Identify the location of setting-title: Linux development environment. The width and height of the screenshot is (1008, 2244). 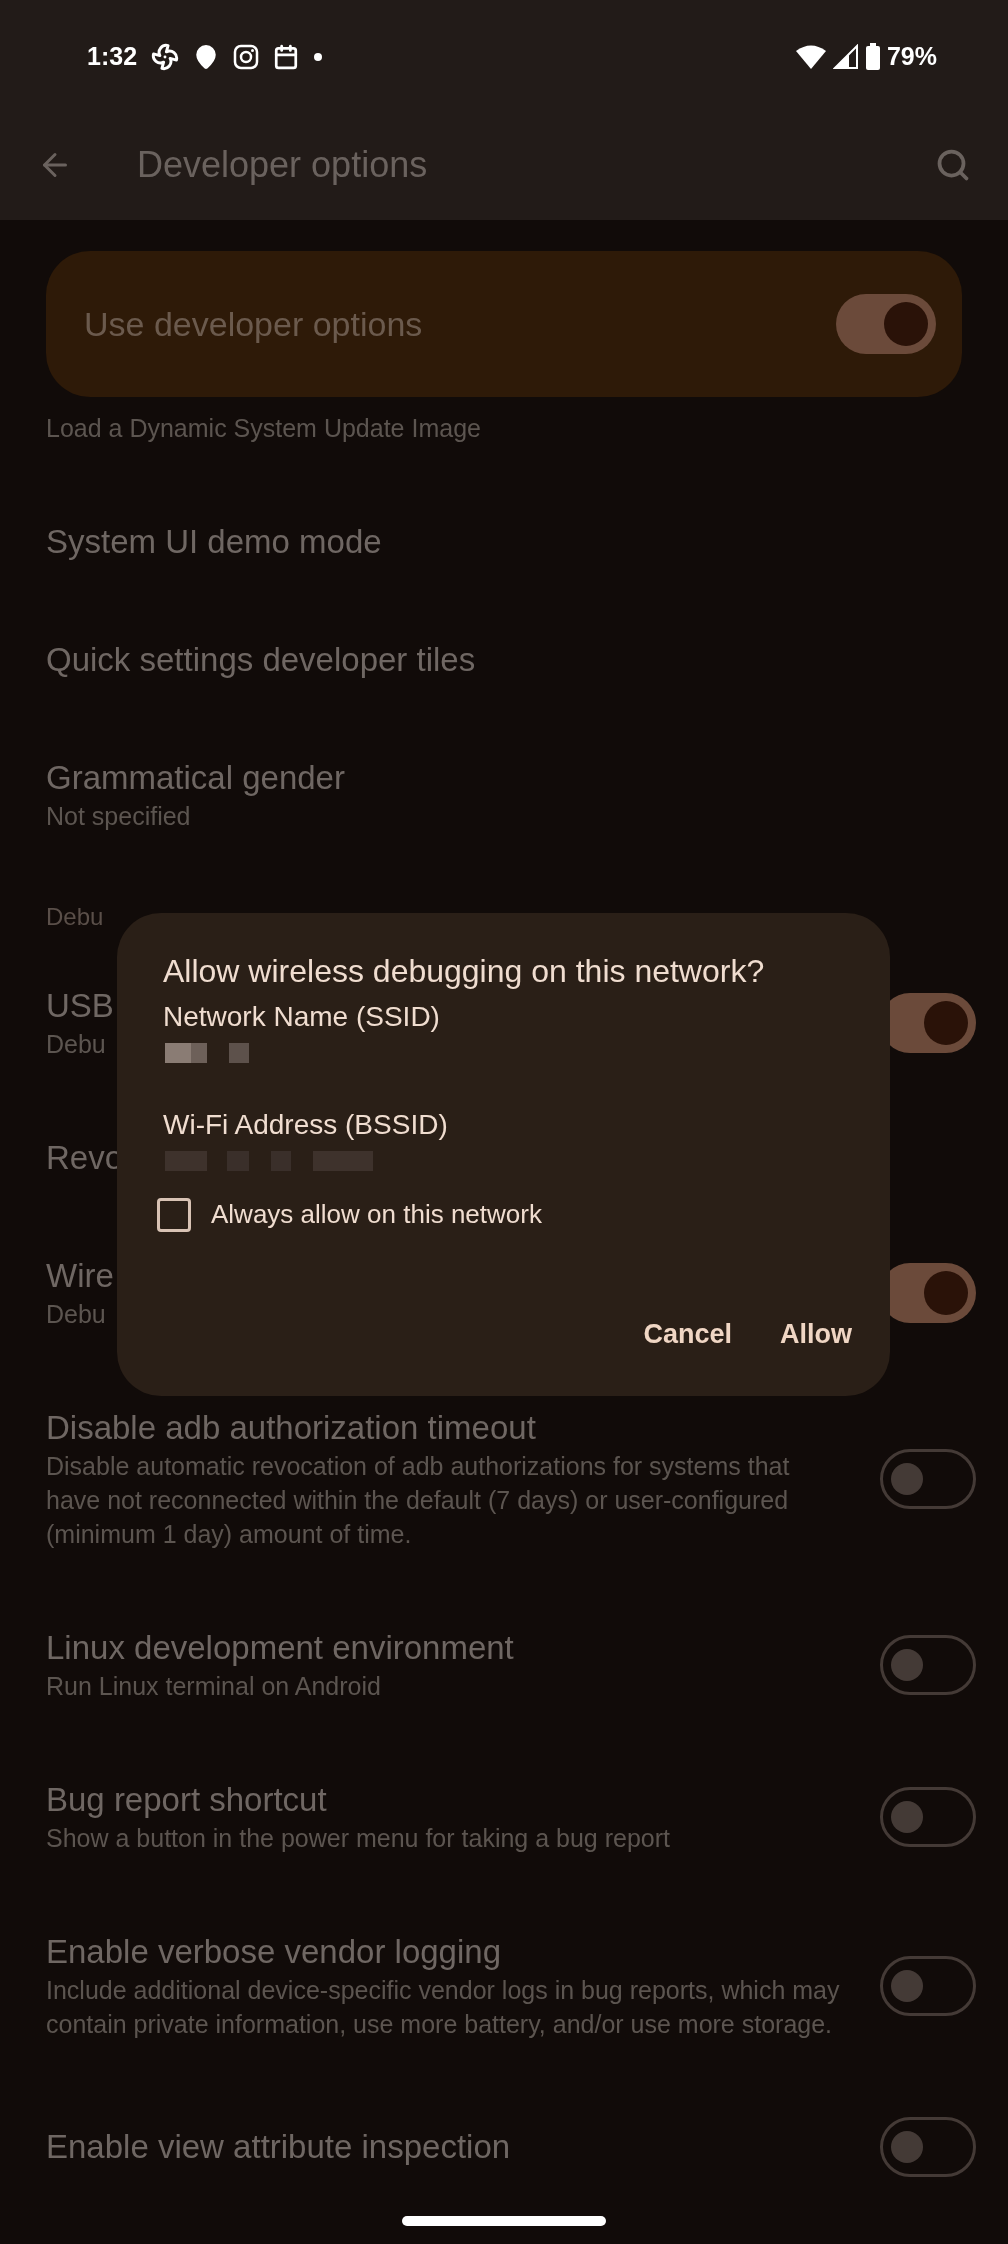
(280, 1648).